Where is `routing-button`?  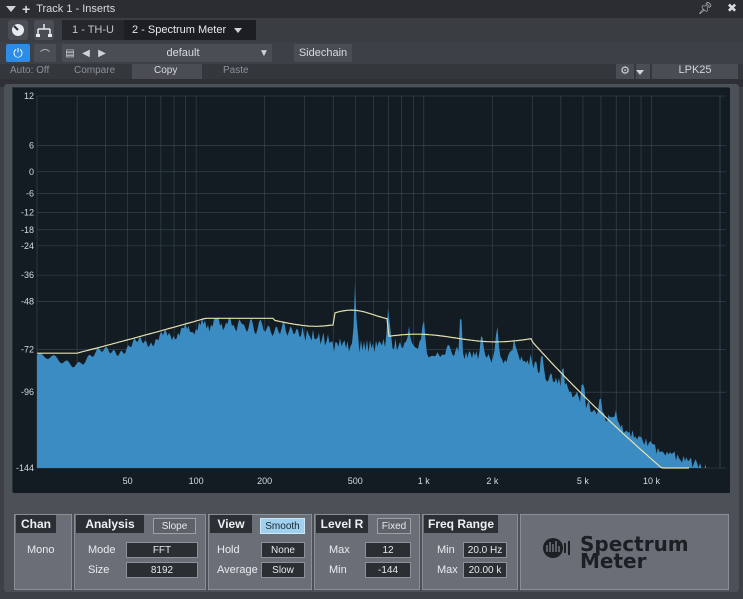 routing-button is located at coordinates (44, 30).